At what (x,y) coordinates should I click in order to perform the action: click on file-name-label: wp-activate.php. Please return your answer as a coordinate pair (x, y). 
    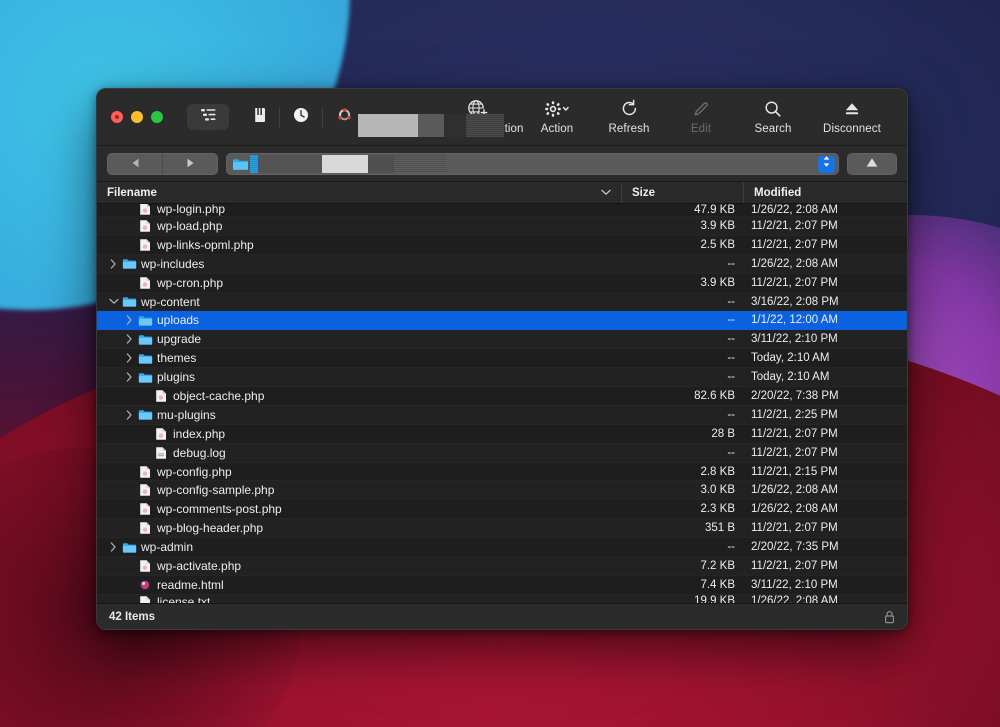
    Looking at the image, I should click on (199, 565).